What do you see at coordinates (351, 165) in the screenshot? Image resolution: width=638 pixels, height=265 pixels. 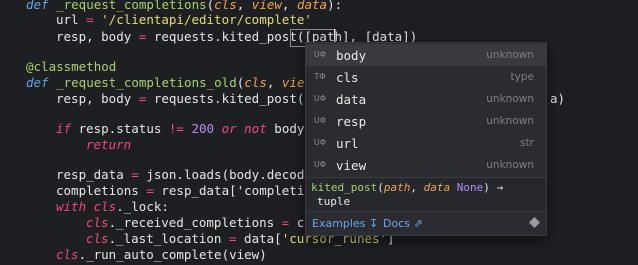 I see `completion-name: view` at bounding box center [351, 165].